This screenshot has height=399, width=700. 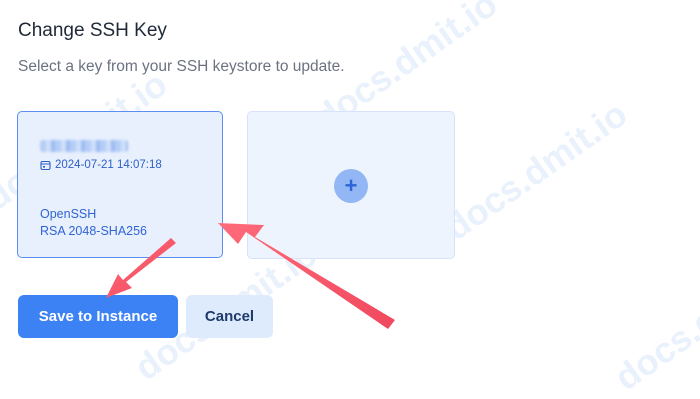 I want to click on cancel-button: Cancel, so click(x=229, y=316).